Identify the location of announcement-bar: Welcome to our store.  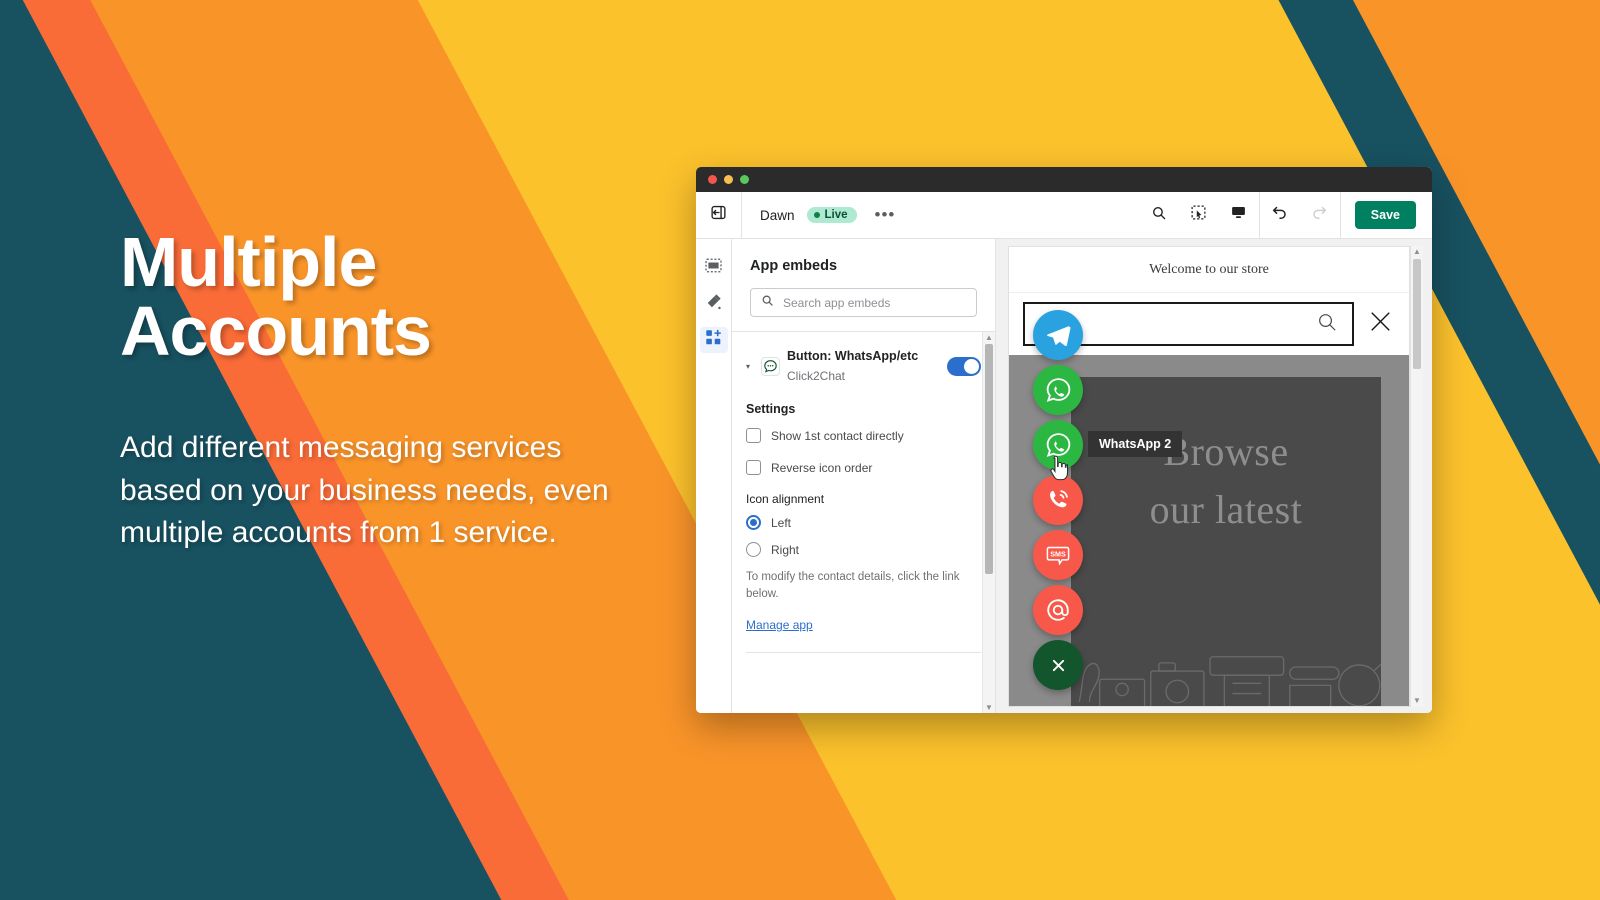
(1209, 270).